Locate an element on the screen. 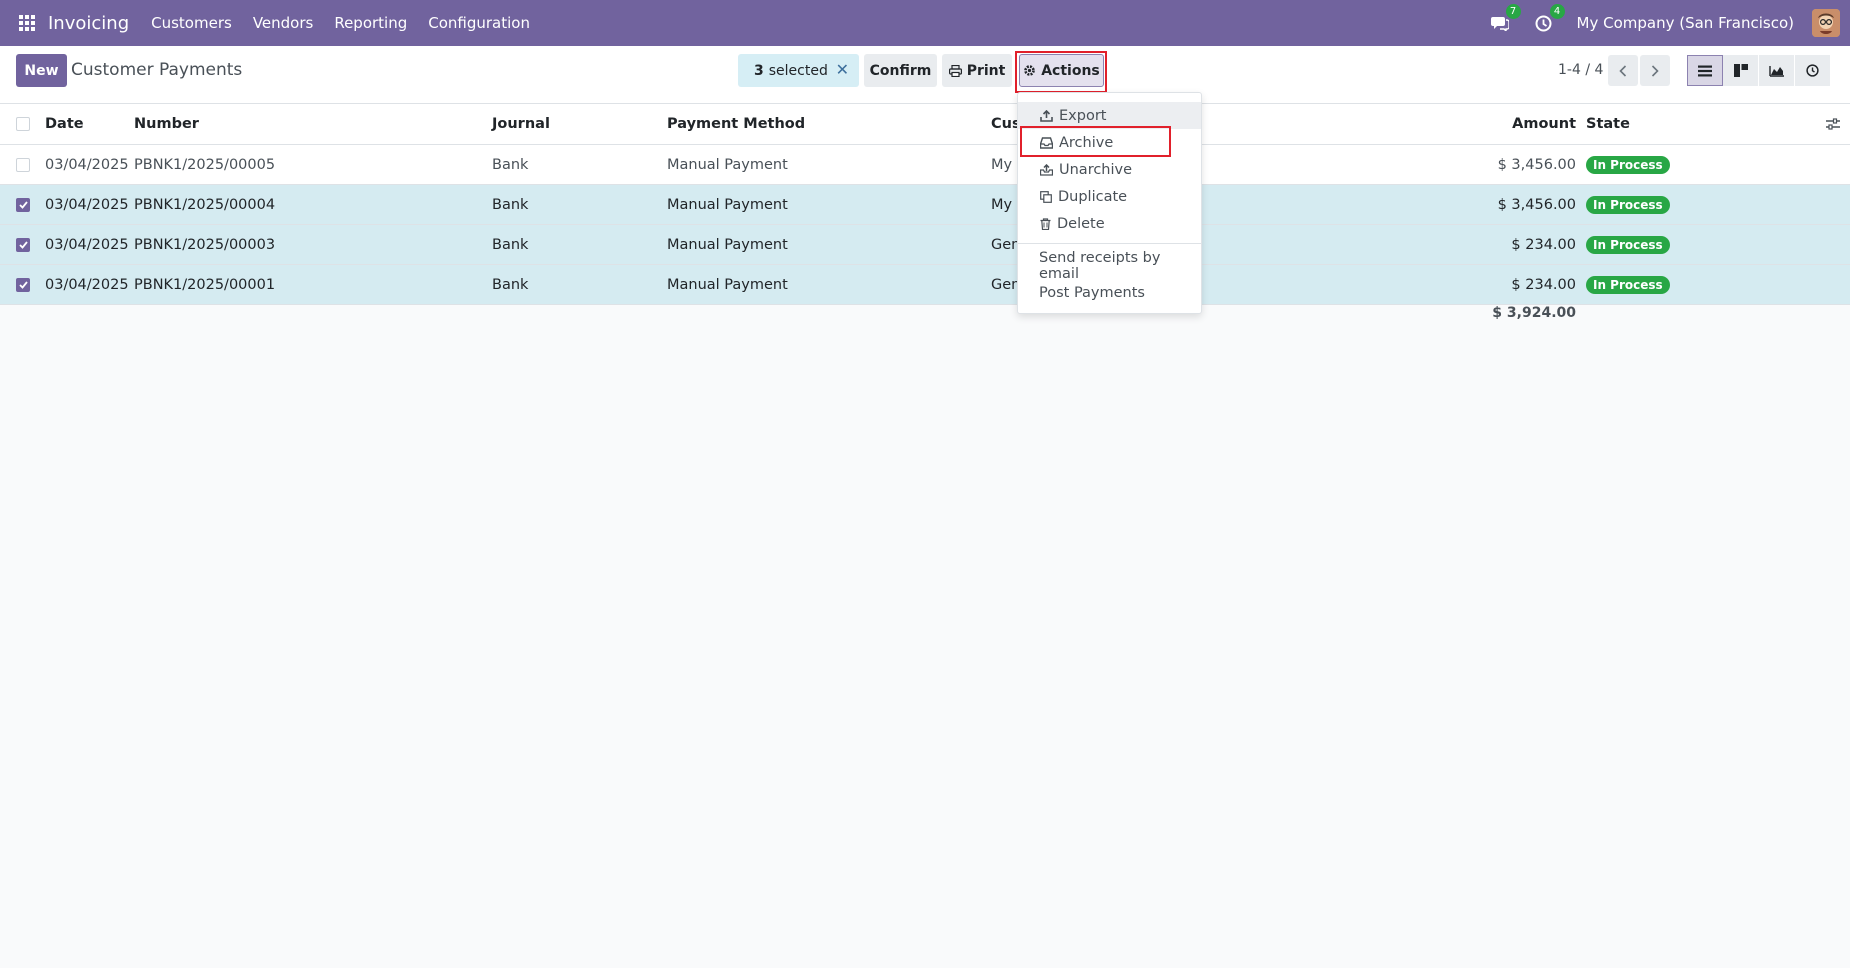  menu-divider is located at coordinates (1109, 243).